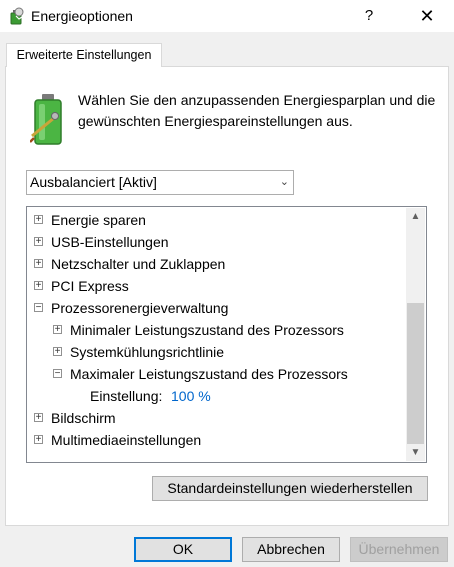  I want to click on ok-button: OK, so click(183, 549).